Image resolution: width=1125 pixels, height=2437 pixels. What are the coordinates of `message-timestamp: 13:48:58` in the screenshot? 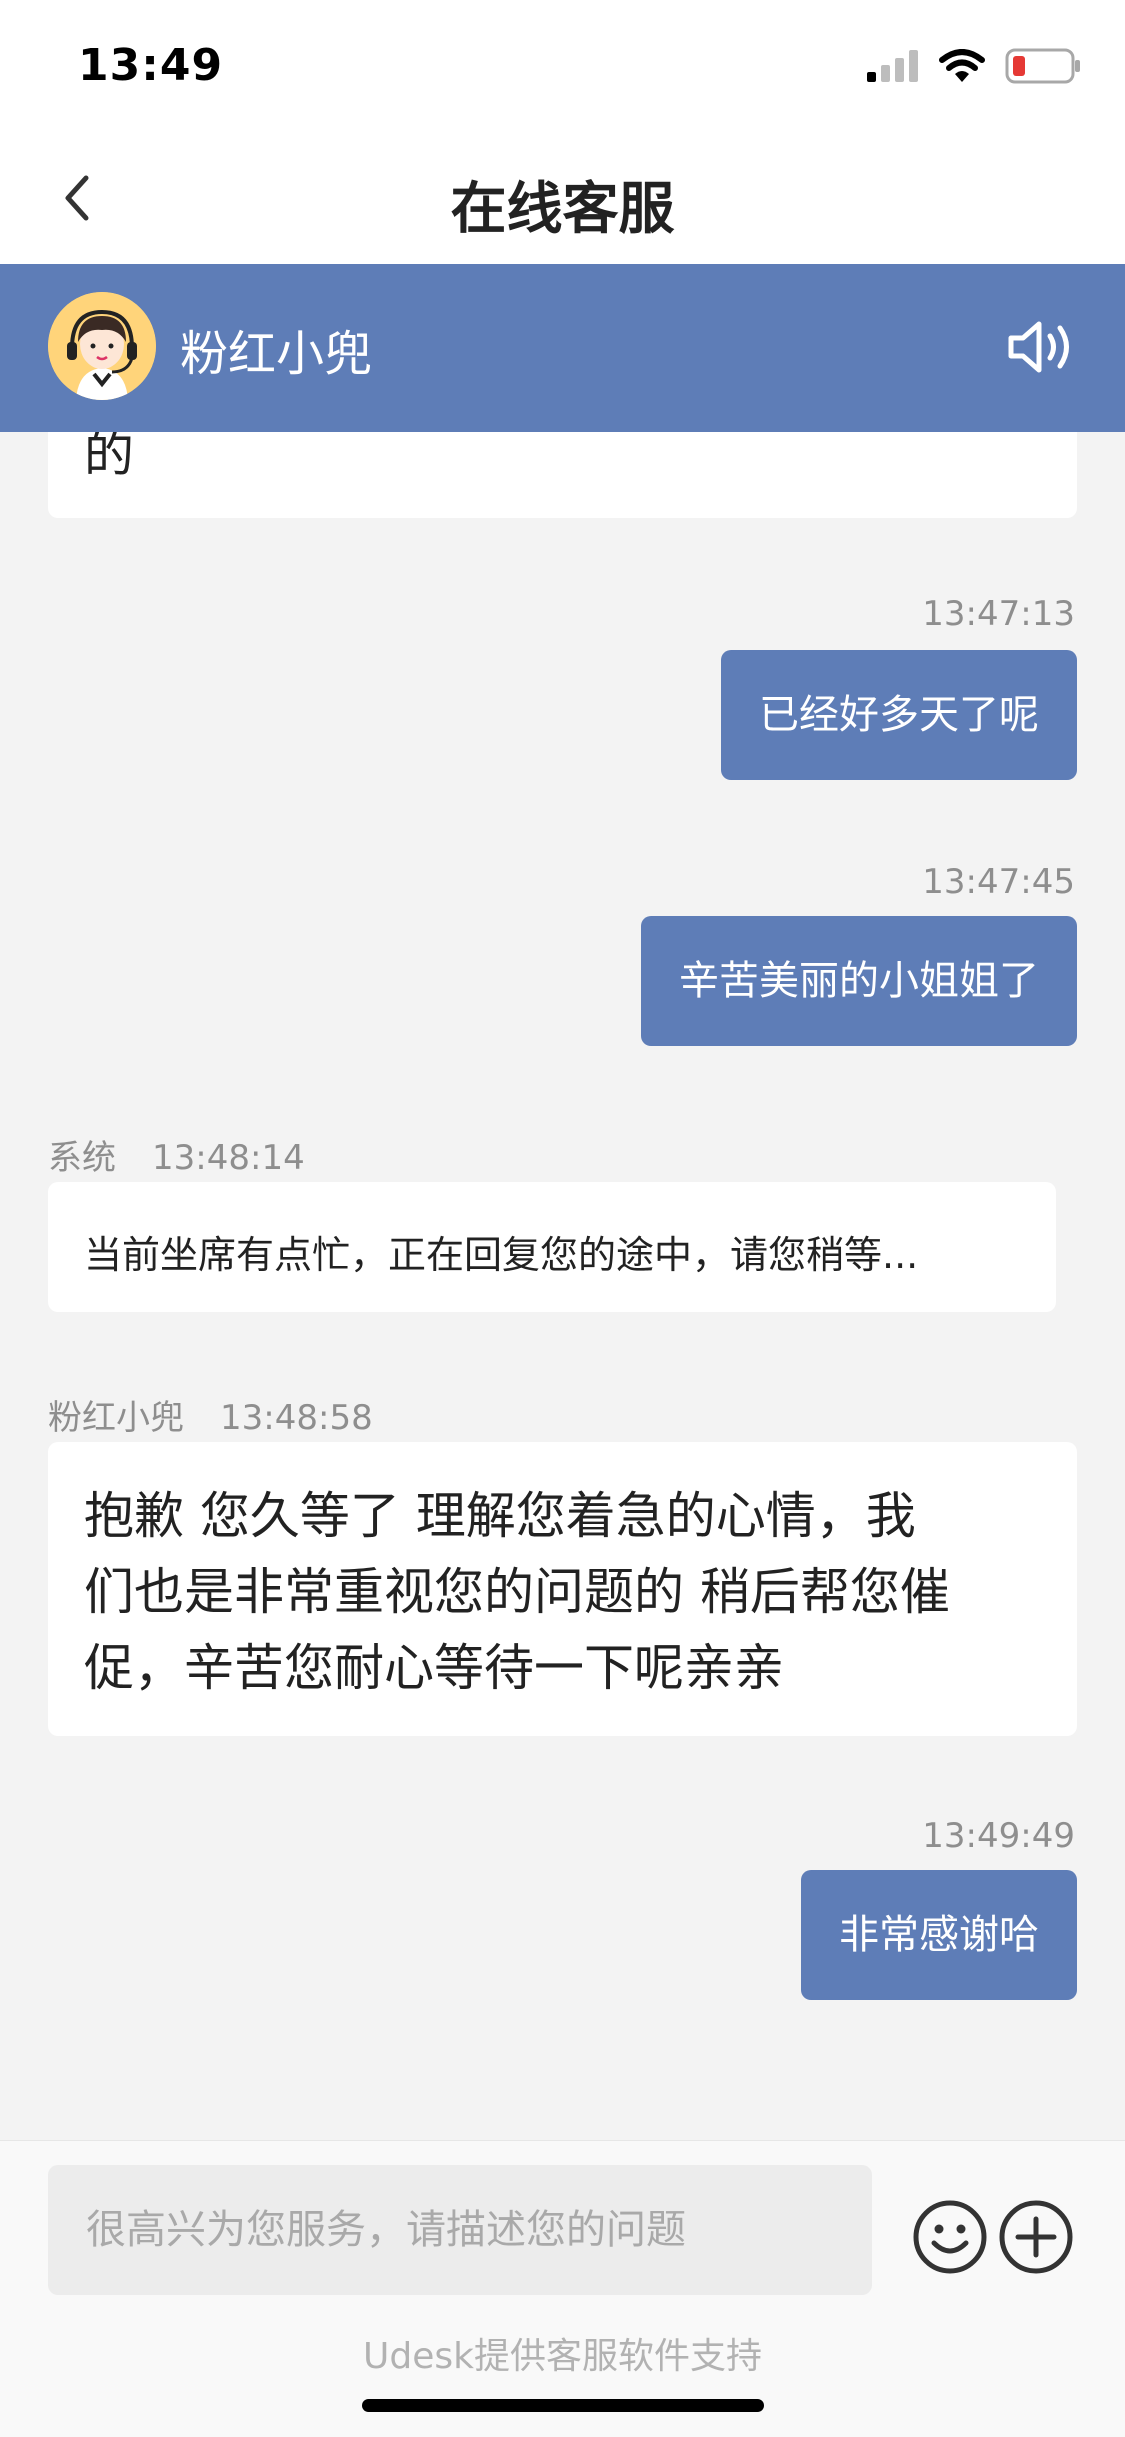 It's located at (296, 1418).